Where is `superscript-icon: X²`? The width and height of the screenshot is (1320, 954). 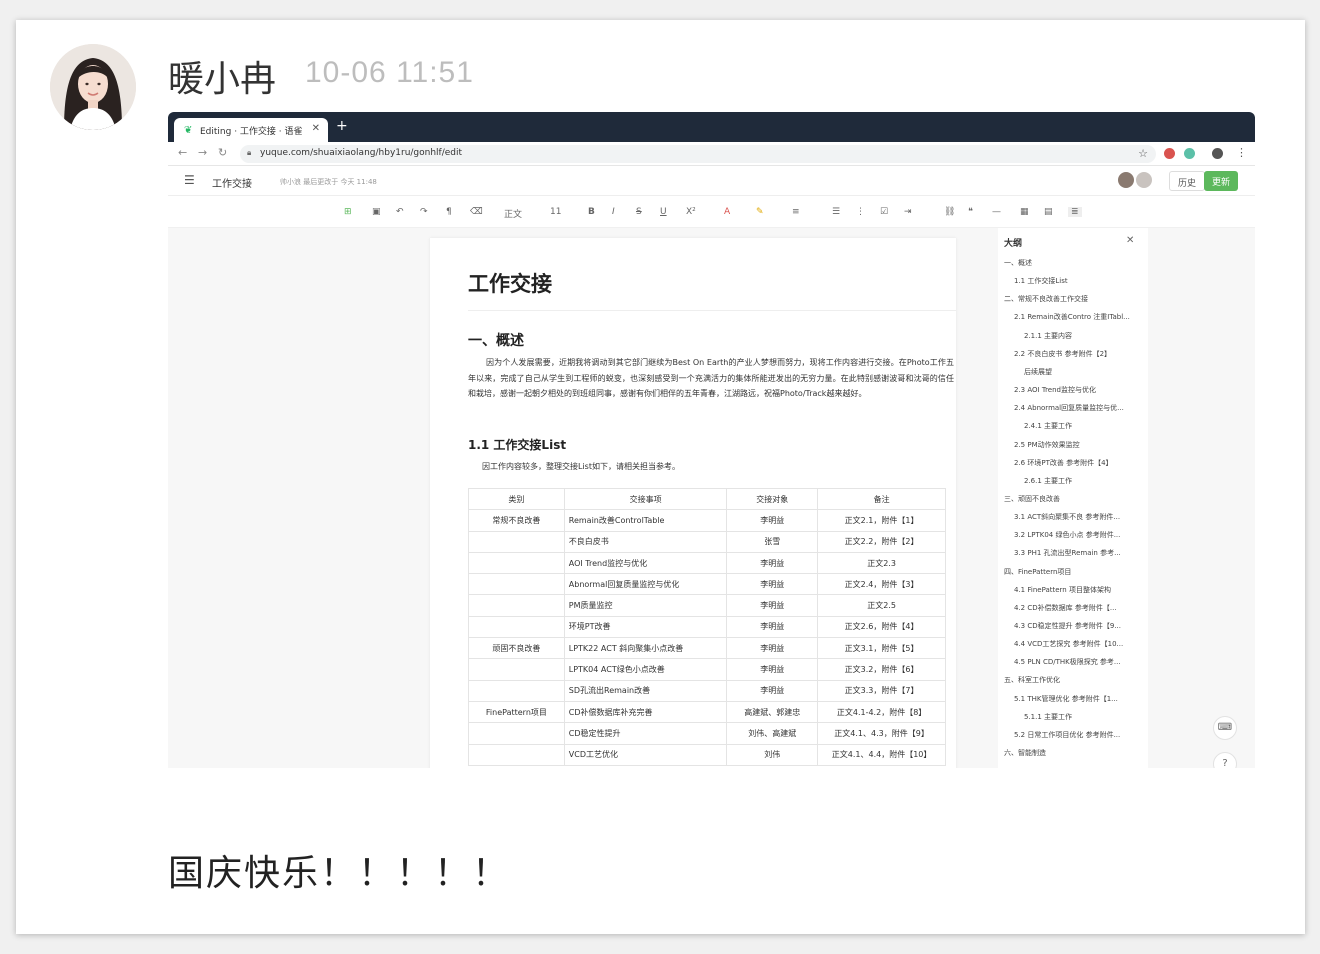 superscript-icon: X² is located at coordinates (691, 212).